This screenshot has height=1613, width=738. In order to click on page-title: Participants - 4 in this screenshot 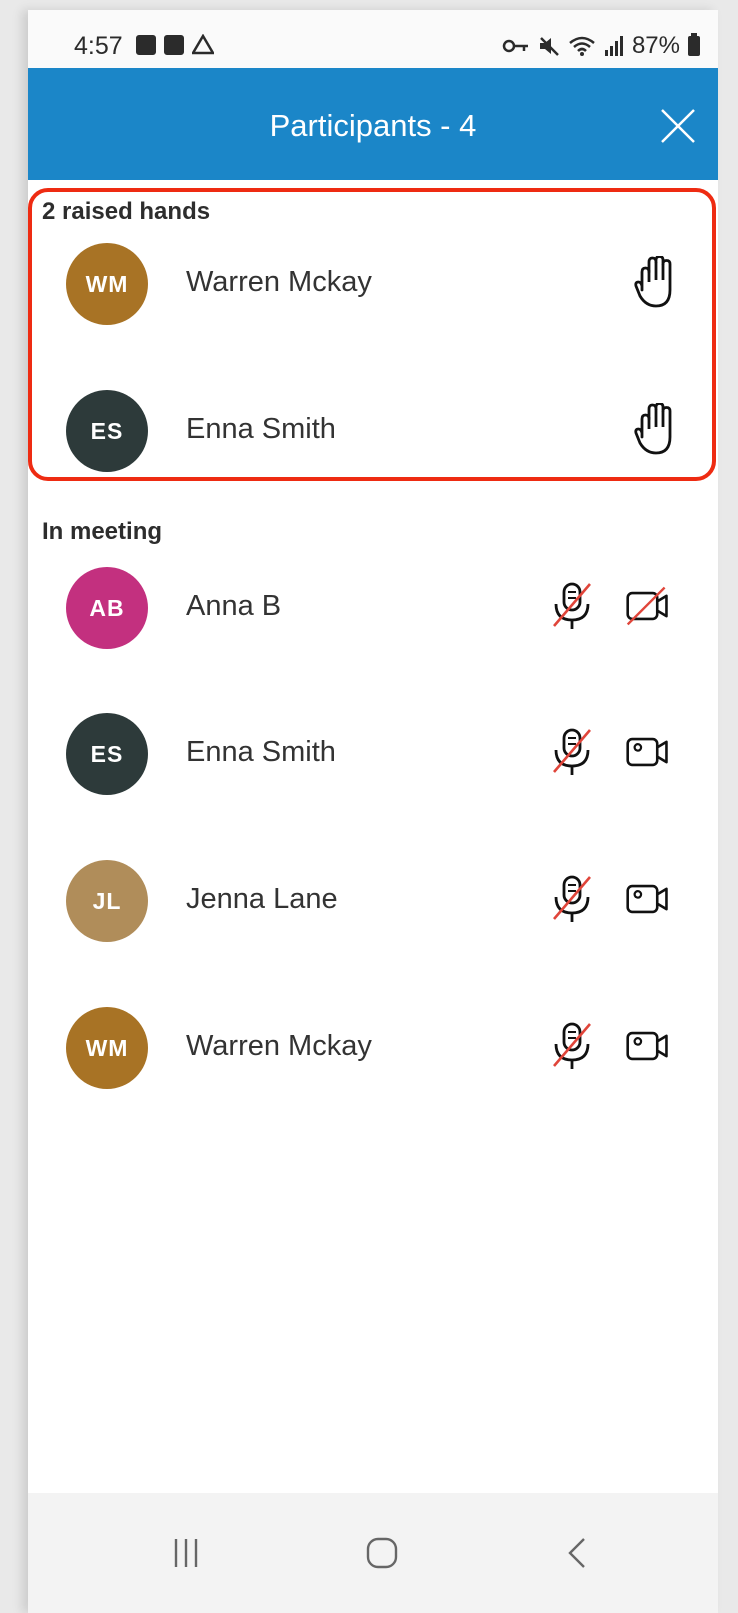, I will do `click(373, 125)`.